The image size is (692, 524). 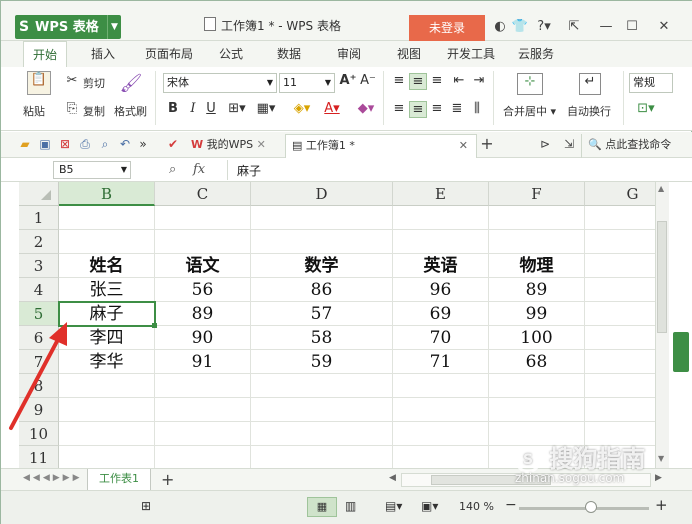 I want to click on cell-e3: 英语, so click(x=441, y=266).